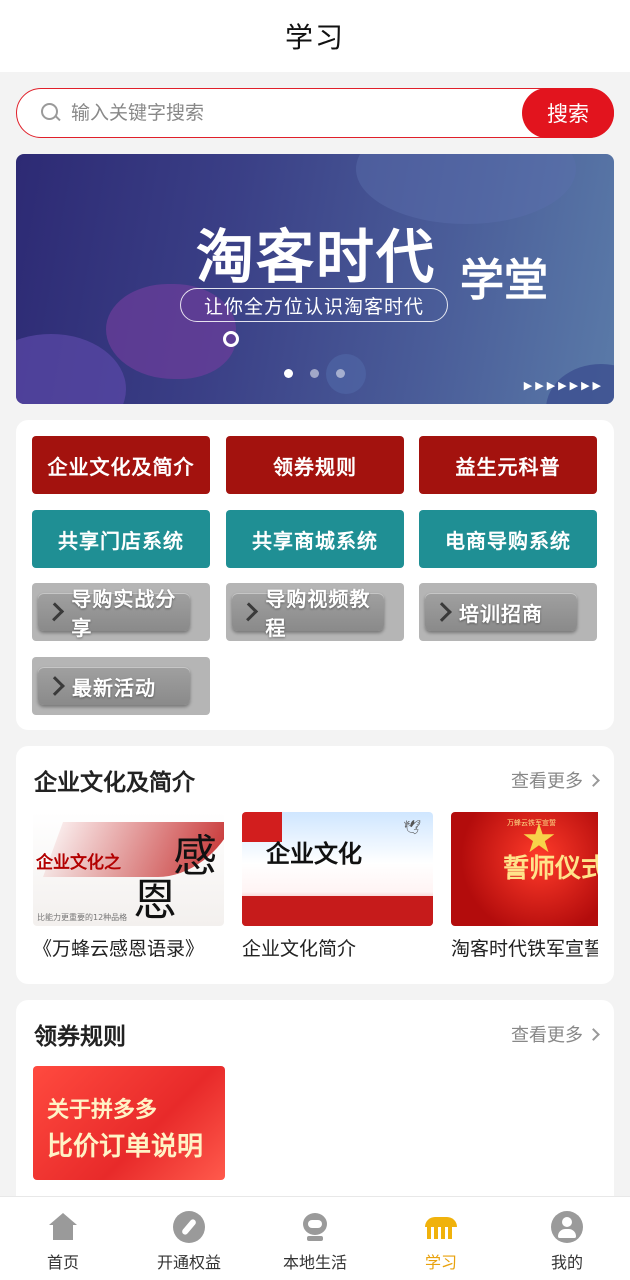  Describe the element at coordinates (121, 539) in the screenshot. I see `menu-button-shared-store: 共享门店系统` at that location.